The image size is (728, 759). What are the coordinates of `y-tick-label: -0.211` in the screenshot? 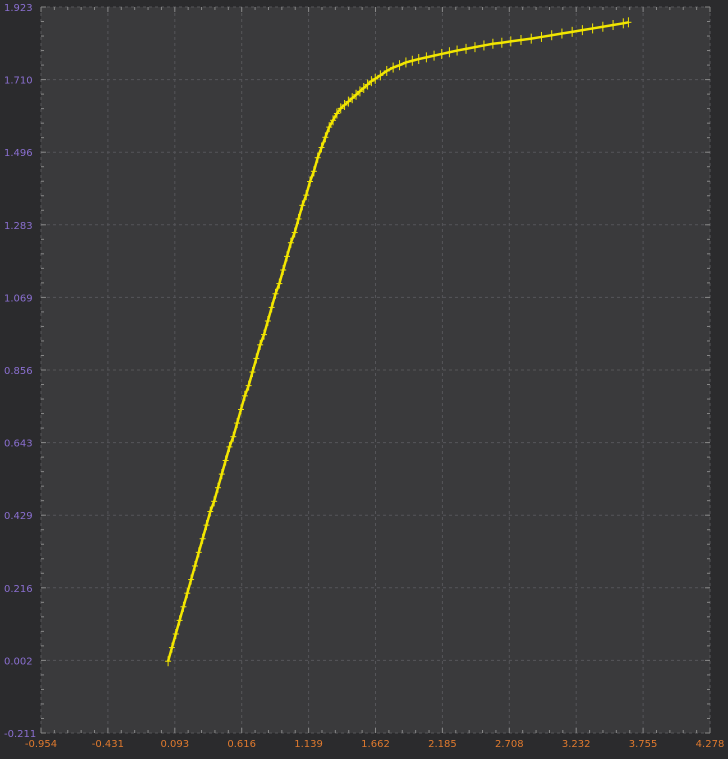 It's located at (20, 734).